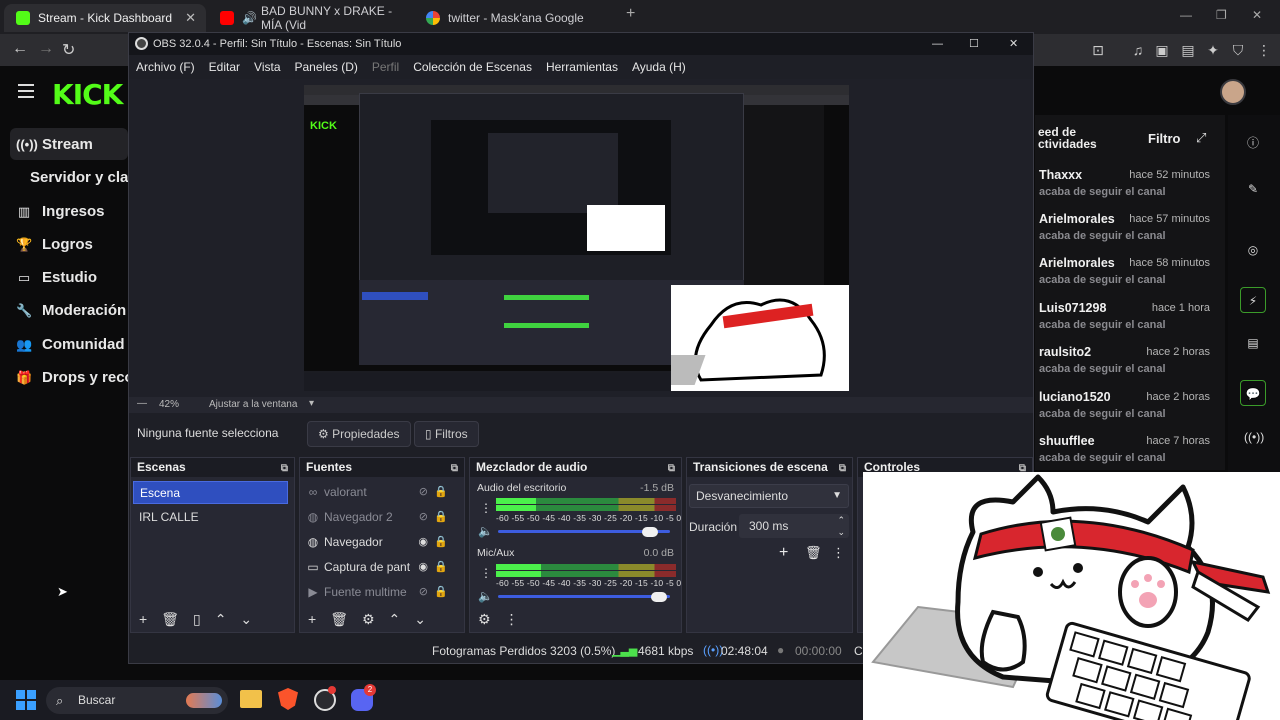  I want to click on new-tab-icon: +, so click(630, 14).